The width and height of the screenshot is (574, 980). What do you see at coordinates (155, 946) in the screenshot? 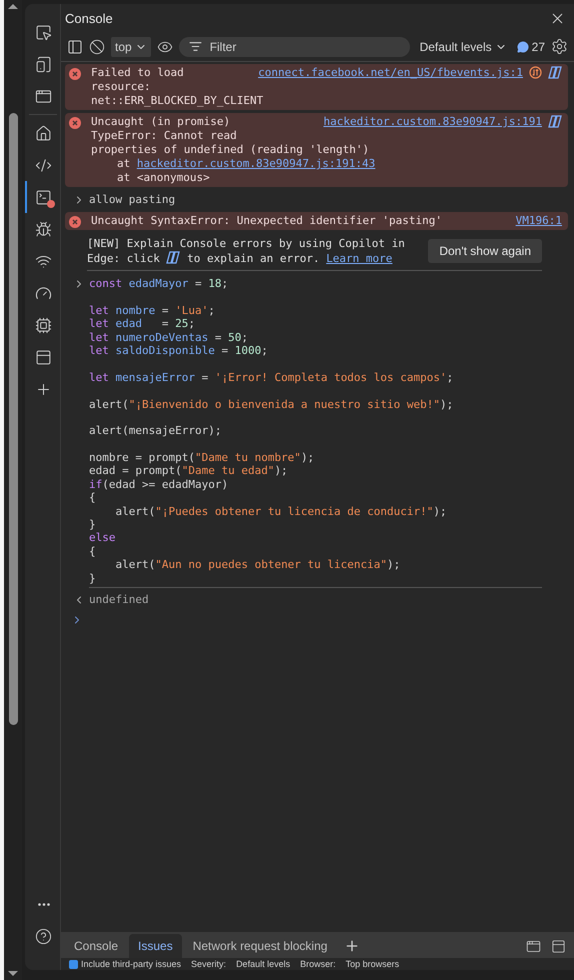
I see `drawer-tab: Issues` at bounding box center [155, 946].